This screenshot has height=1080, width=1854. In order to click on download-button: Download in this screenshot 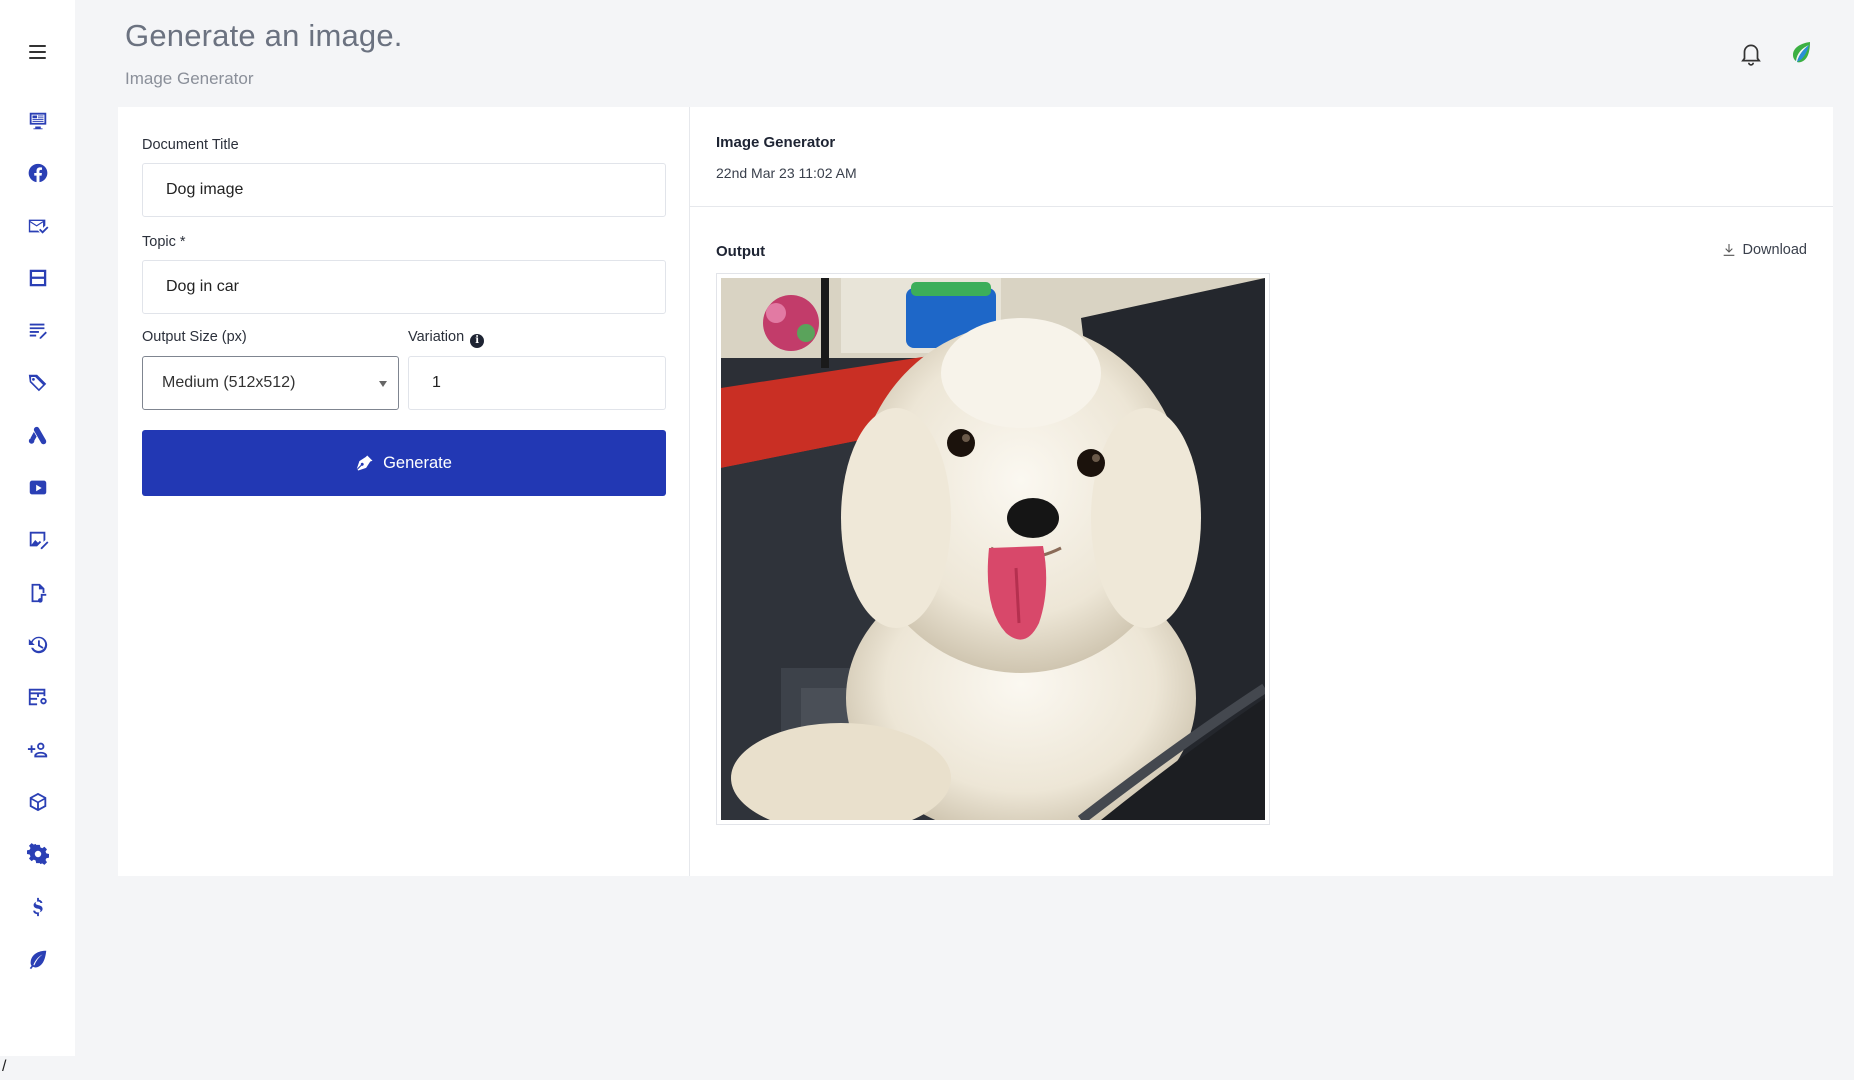, I will do `click(1764, 250)`.